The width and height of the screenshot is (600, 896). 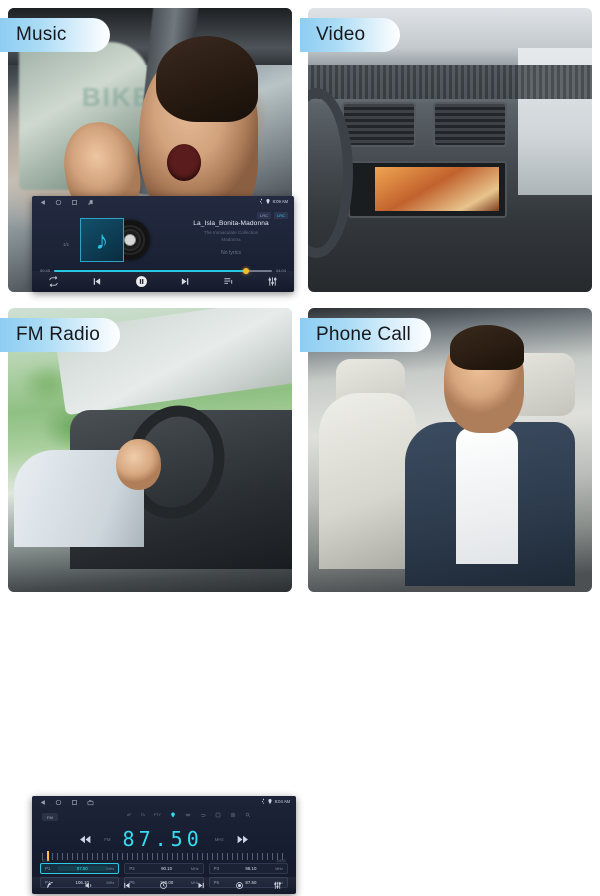 I want to click on preset-p3: P3 98.10 MHz, so click(x=248, y=868).